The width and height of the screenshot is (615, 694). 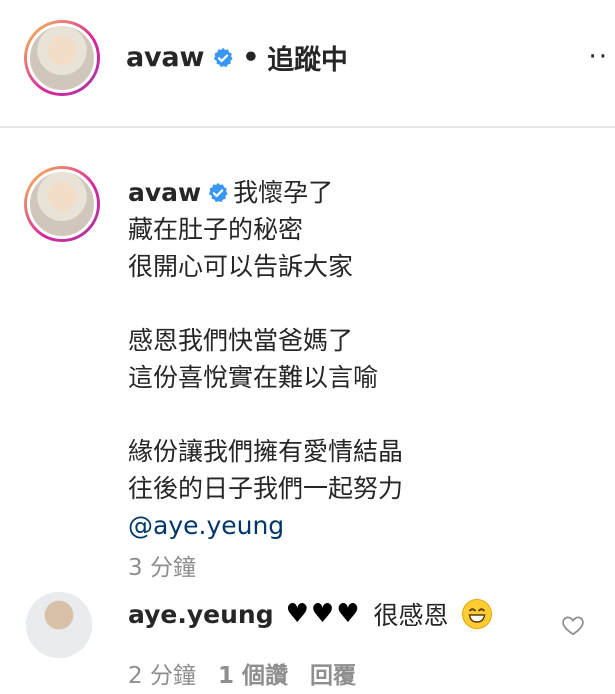 I want to click on caption-line: 這份喜悅實在難以言喻, so click(x=253, y=377).